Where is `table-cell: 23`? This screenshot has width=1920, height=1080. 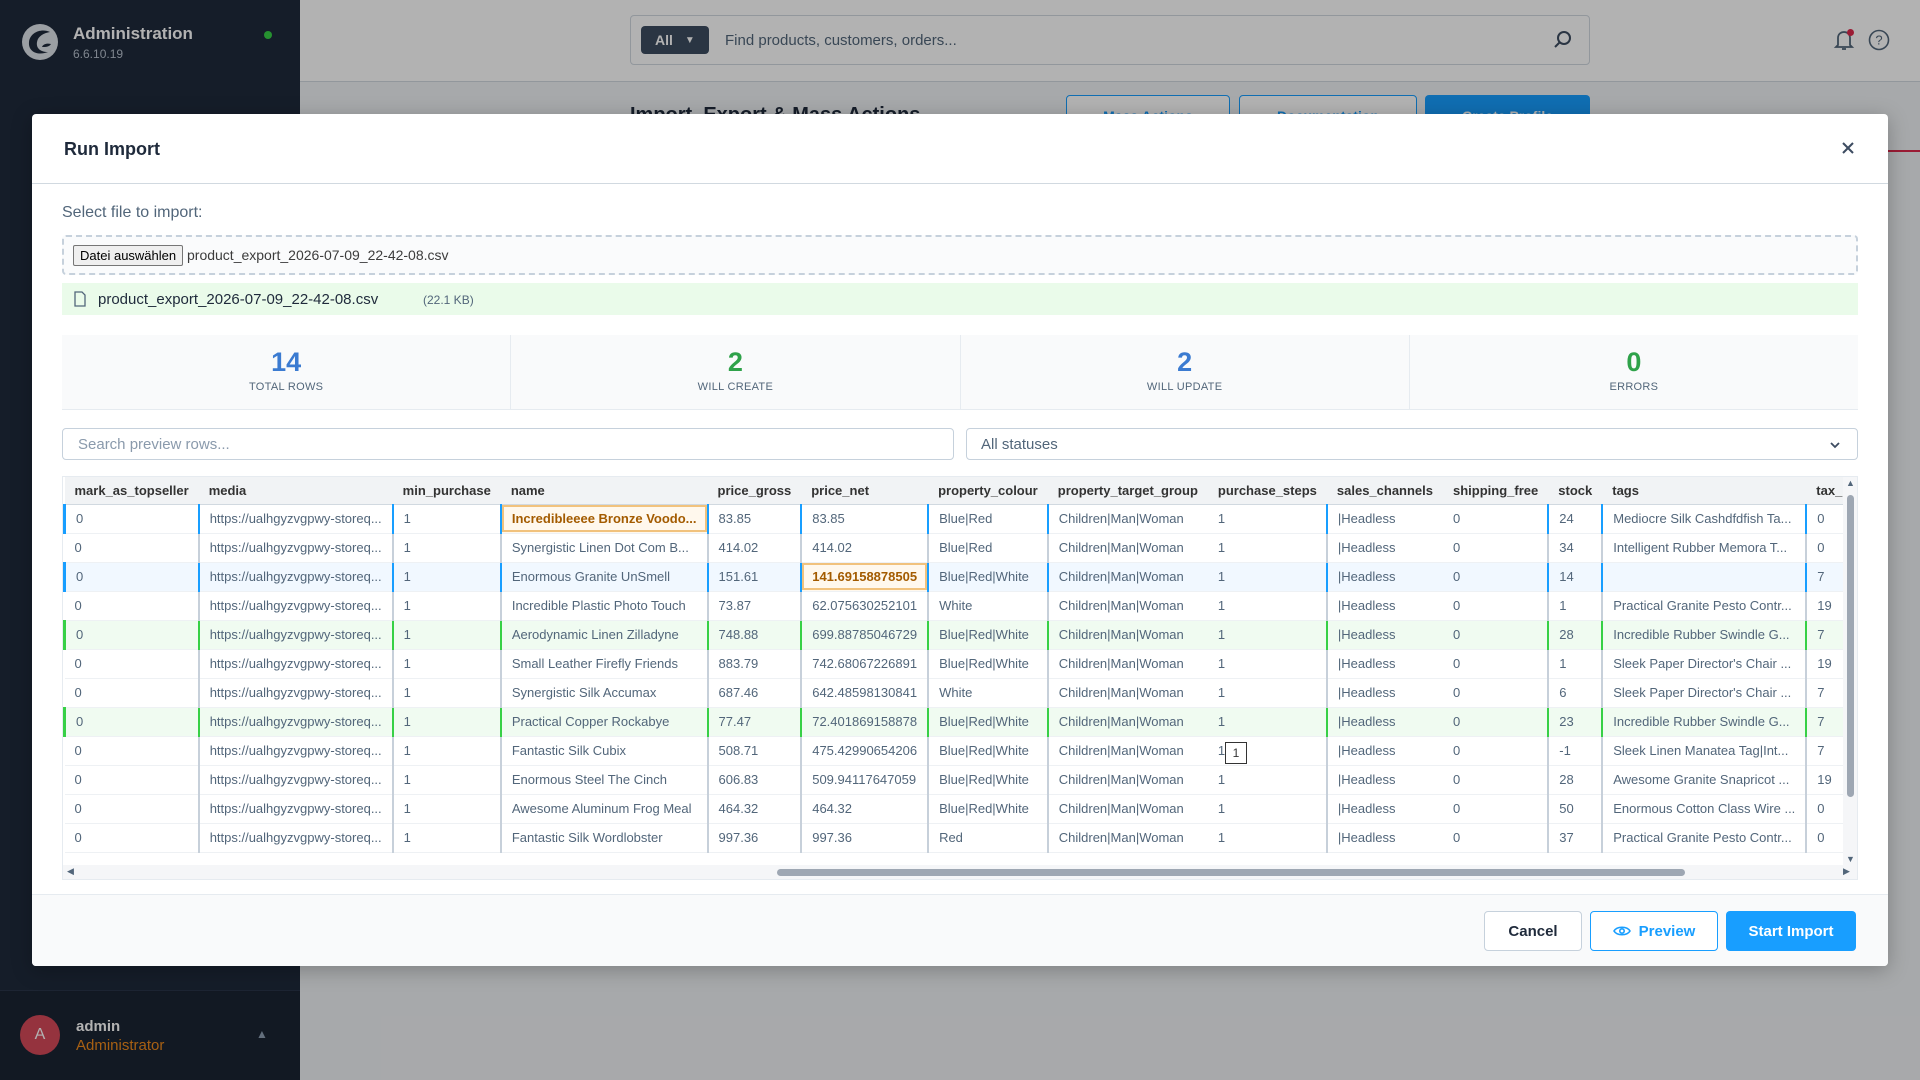 table-cell: 23 is located at coordinates (1575, 722).